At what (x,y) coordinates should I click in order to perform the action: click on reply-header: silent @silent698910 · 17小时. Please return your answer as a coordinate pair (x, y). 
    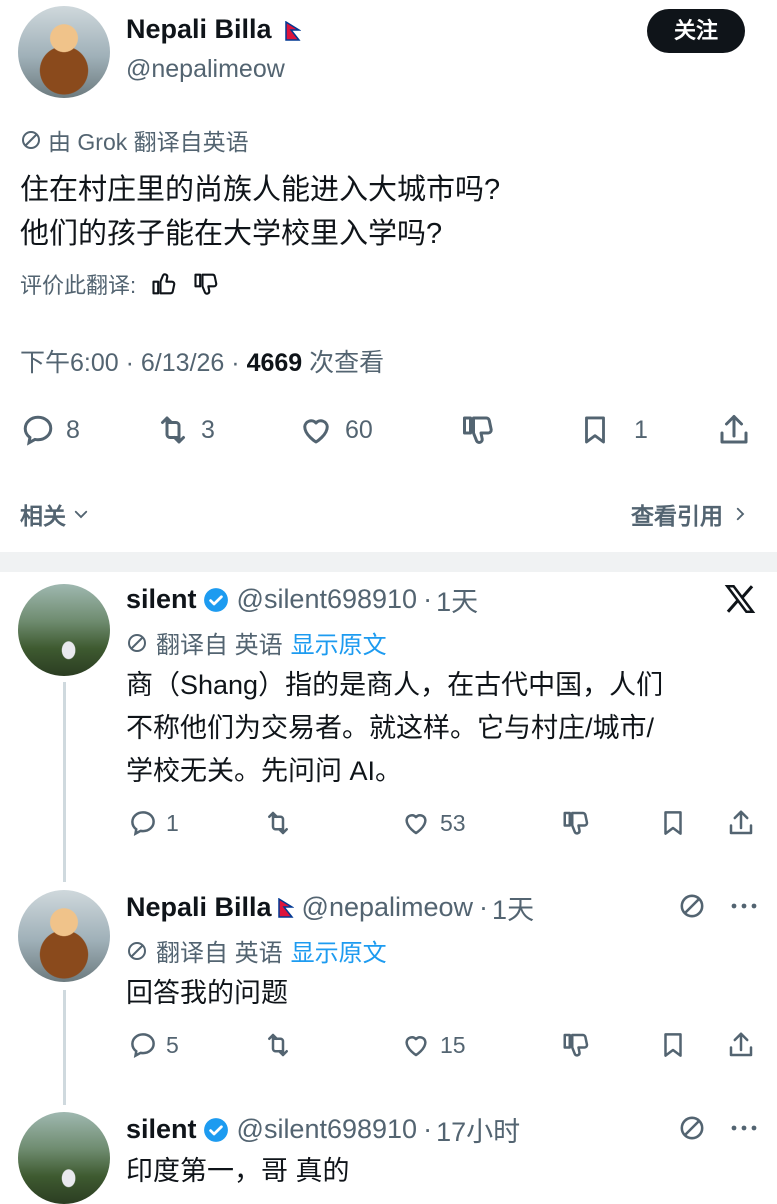
    Looking at the image, I should click on (323, 1129).